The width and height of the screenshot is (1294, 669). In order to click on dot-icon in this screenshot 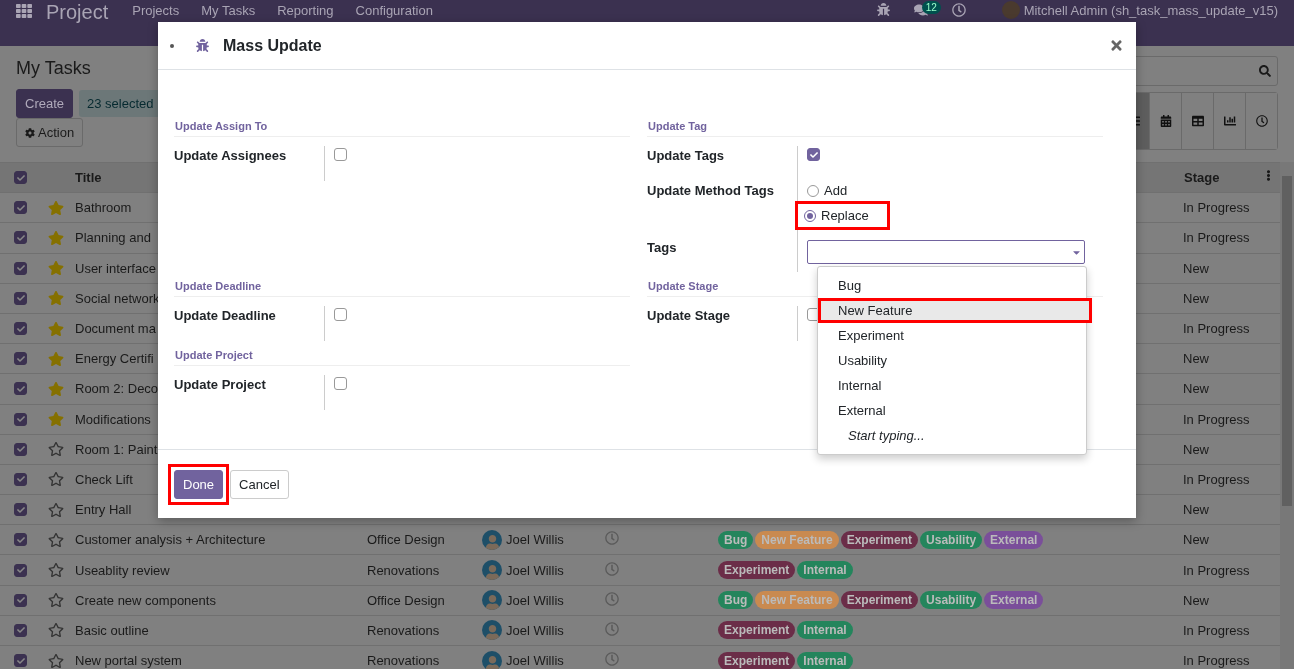, I will do `click(172, 45)`.